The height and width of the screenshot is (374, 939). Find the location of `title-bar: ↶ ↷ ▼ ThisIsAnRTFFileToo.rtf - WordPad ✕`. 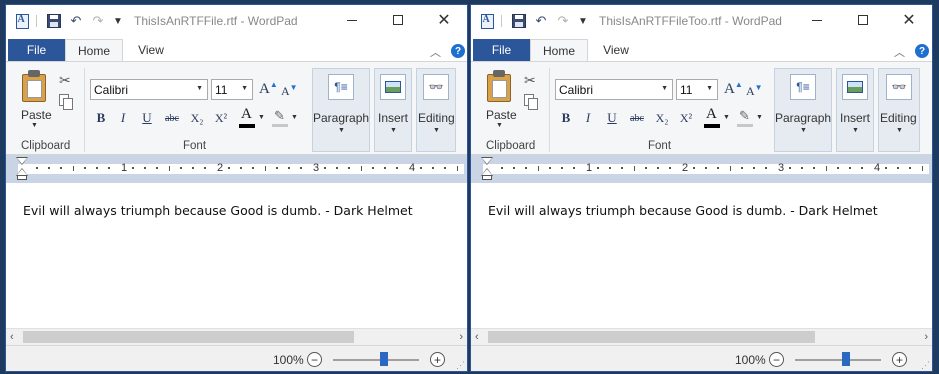

title-bar: ↶ ↷ ▼ ThisIsAnRTFFileToo.rtf - WordPad ✕ is located at coordinates (701, 21).